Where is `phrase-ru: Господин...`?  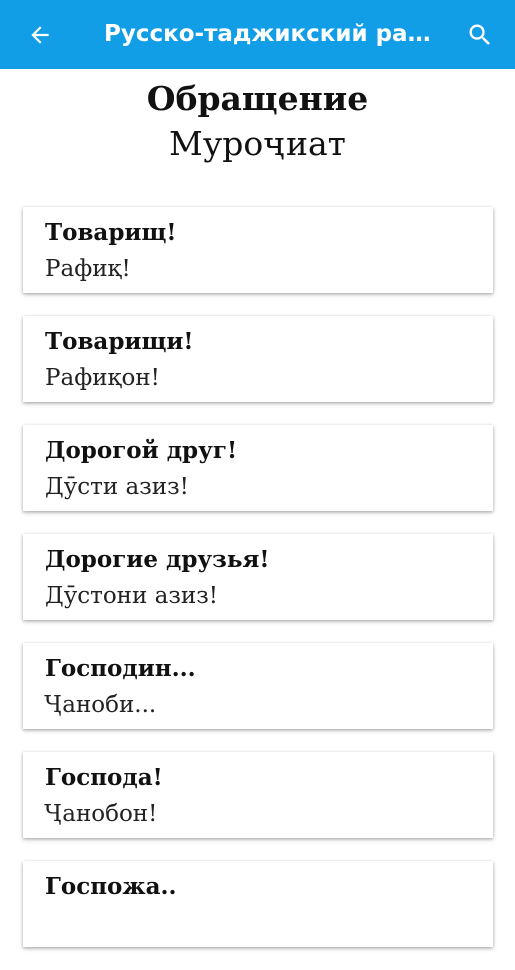
phrase-ru: Господин... is located at coordinates (120, 668).